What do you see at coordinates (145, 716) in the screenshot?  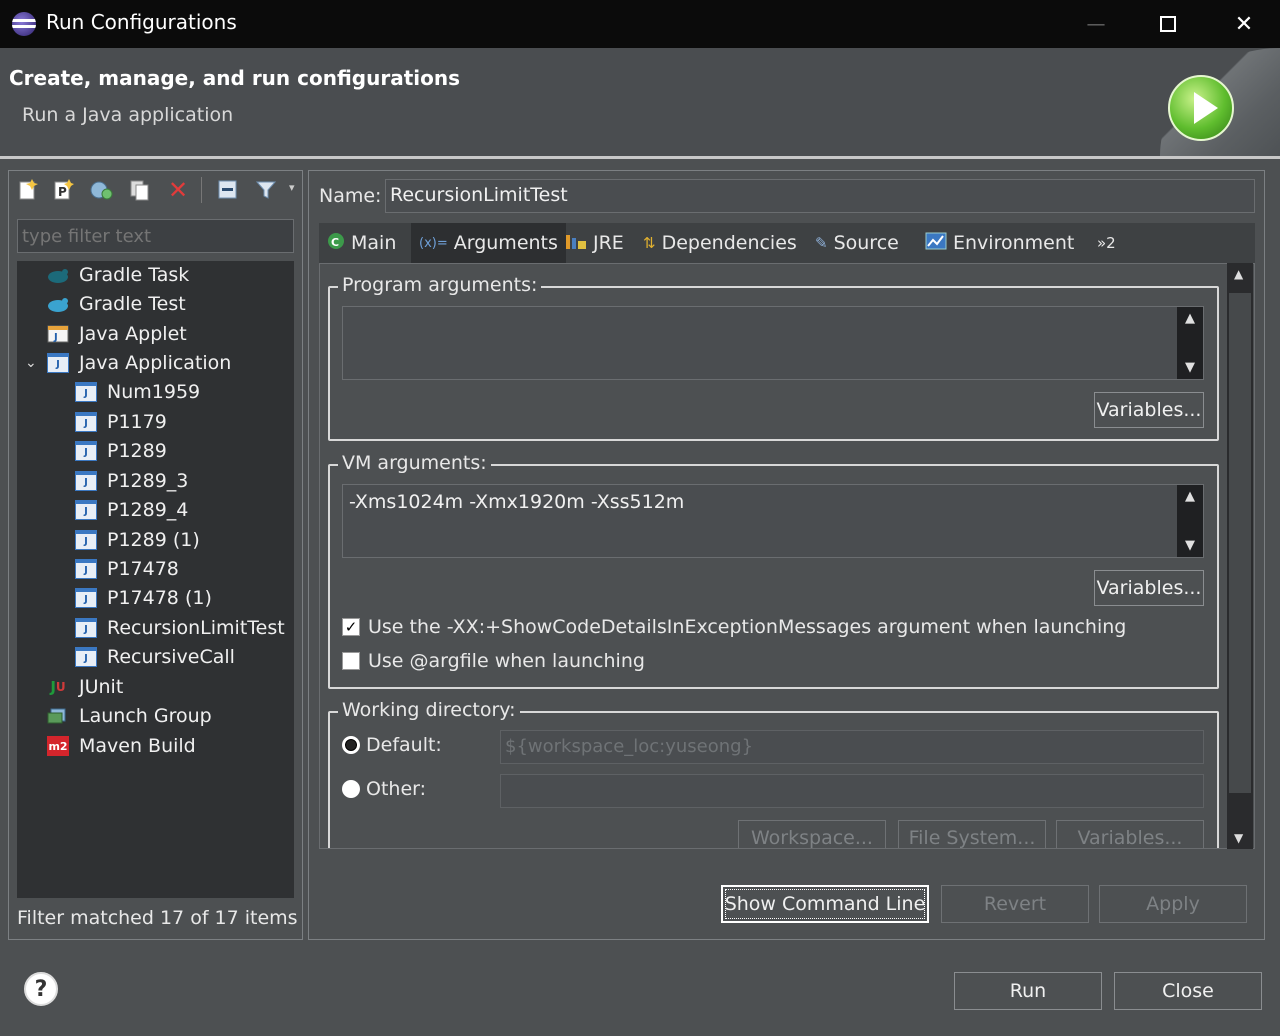 I see `tree-item-label: Launch Group` at bounding box center [145, 716].